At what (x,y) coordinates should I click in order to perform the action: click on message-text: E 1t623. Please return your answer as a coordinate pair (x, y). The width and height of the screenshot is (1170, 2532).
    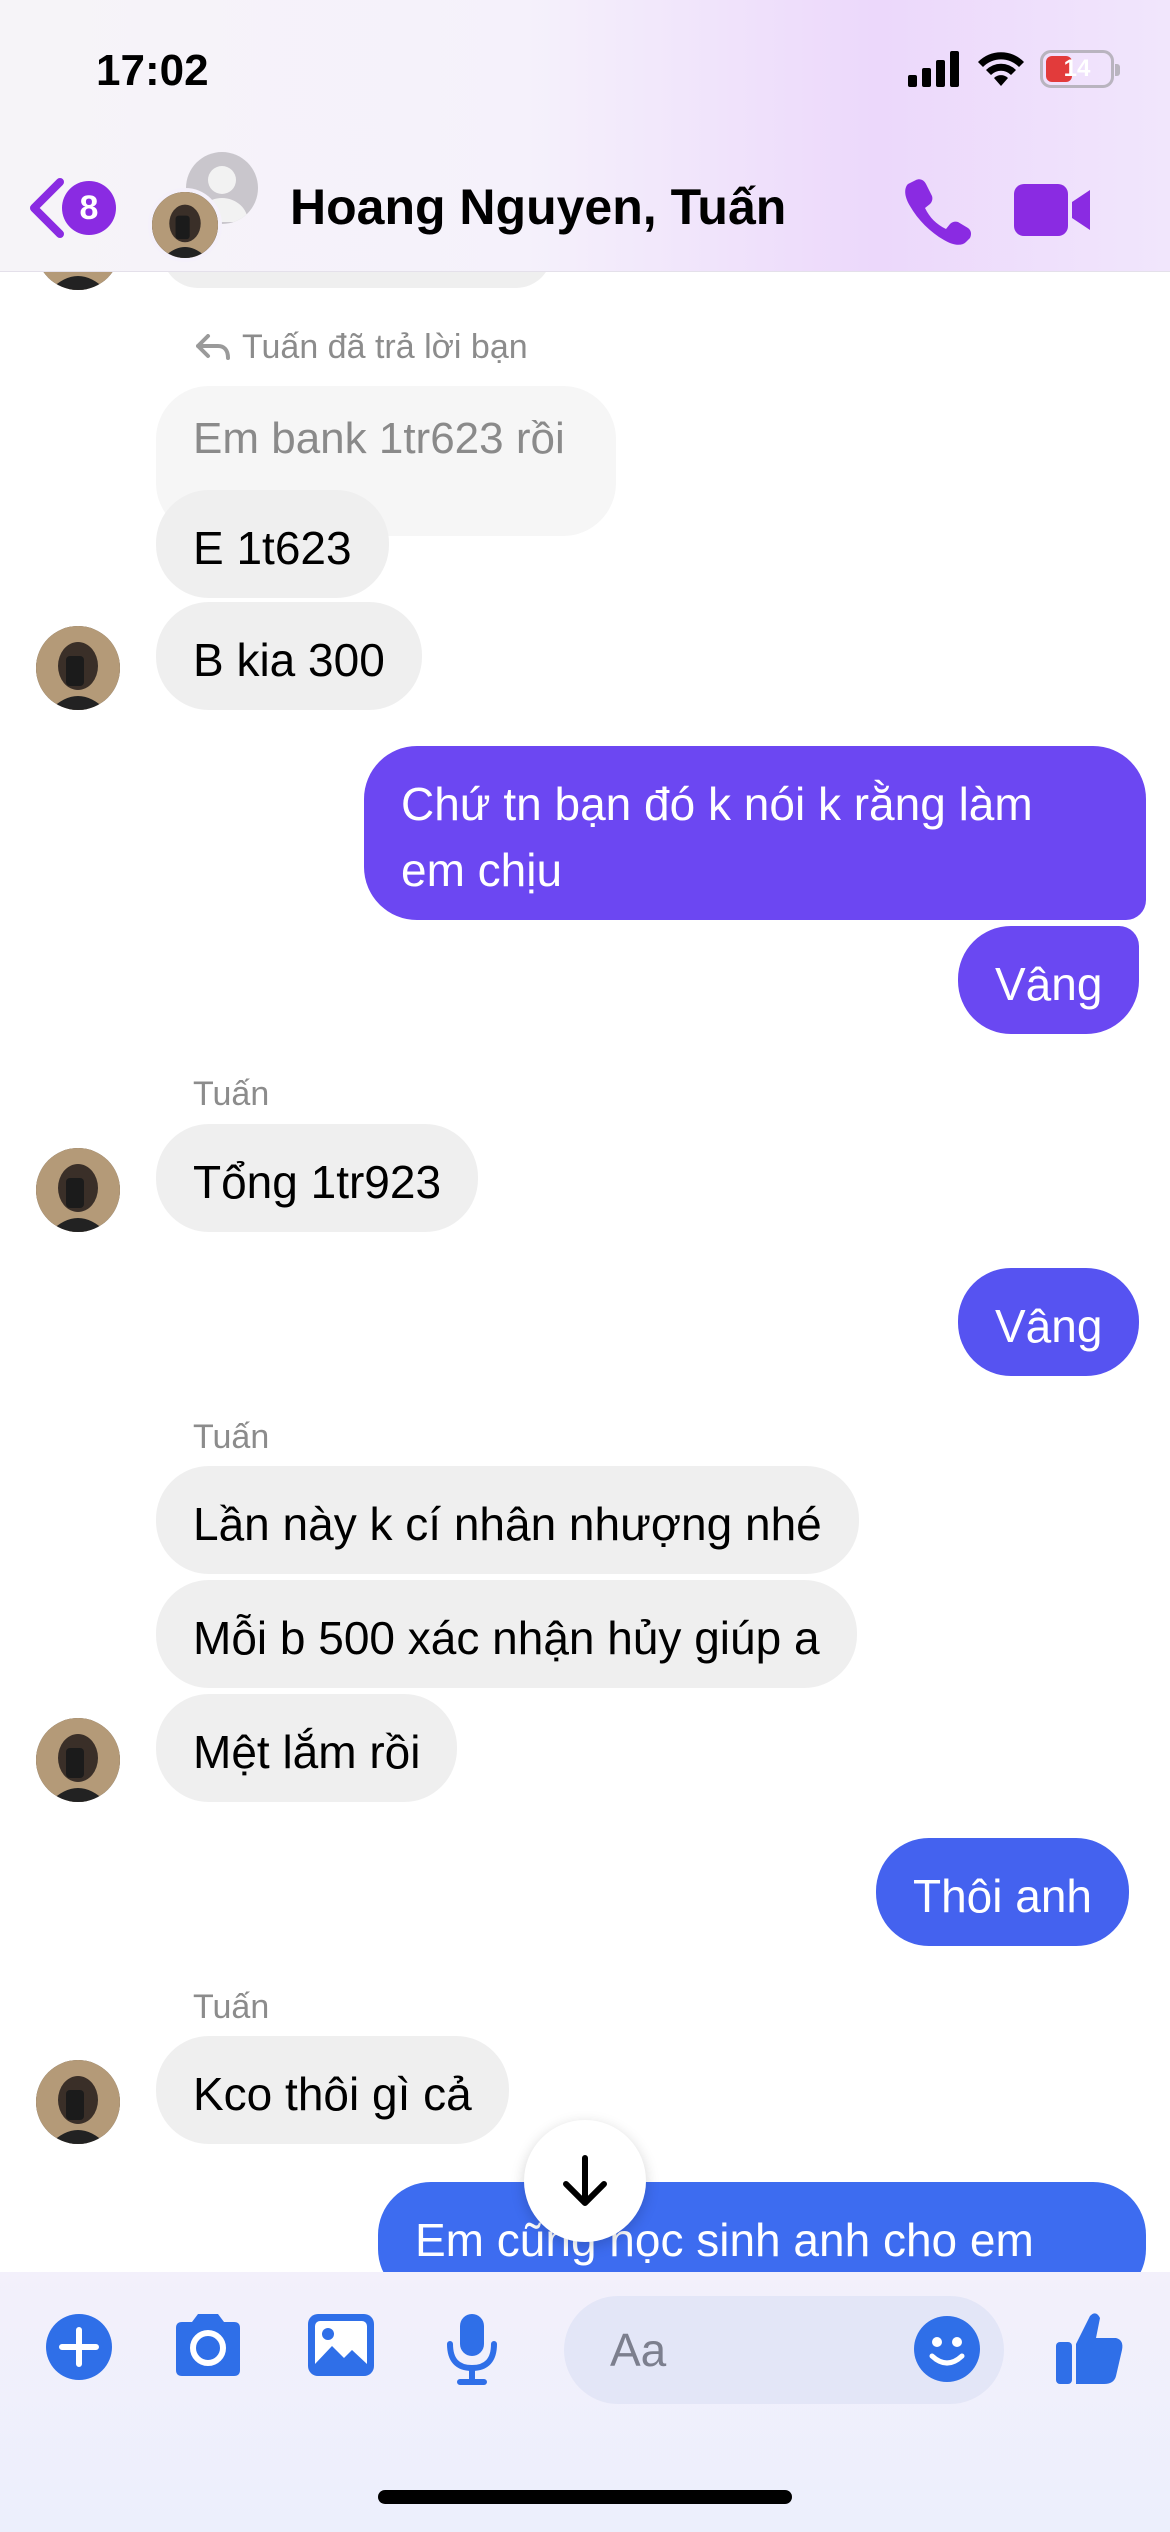
    Looking at the image, I should click on (272, 548).